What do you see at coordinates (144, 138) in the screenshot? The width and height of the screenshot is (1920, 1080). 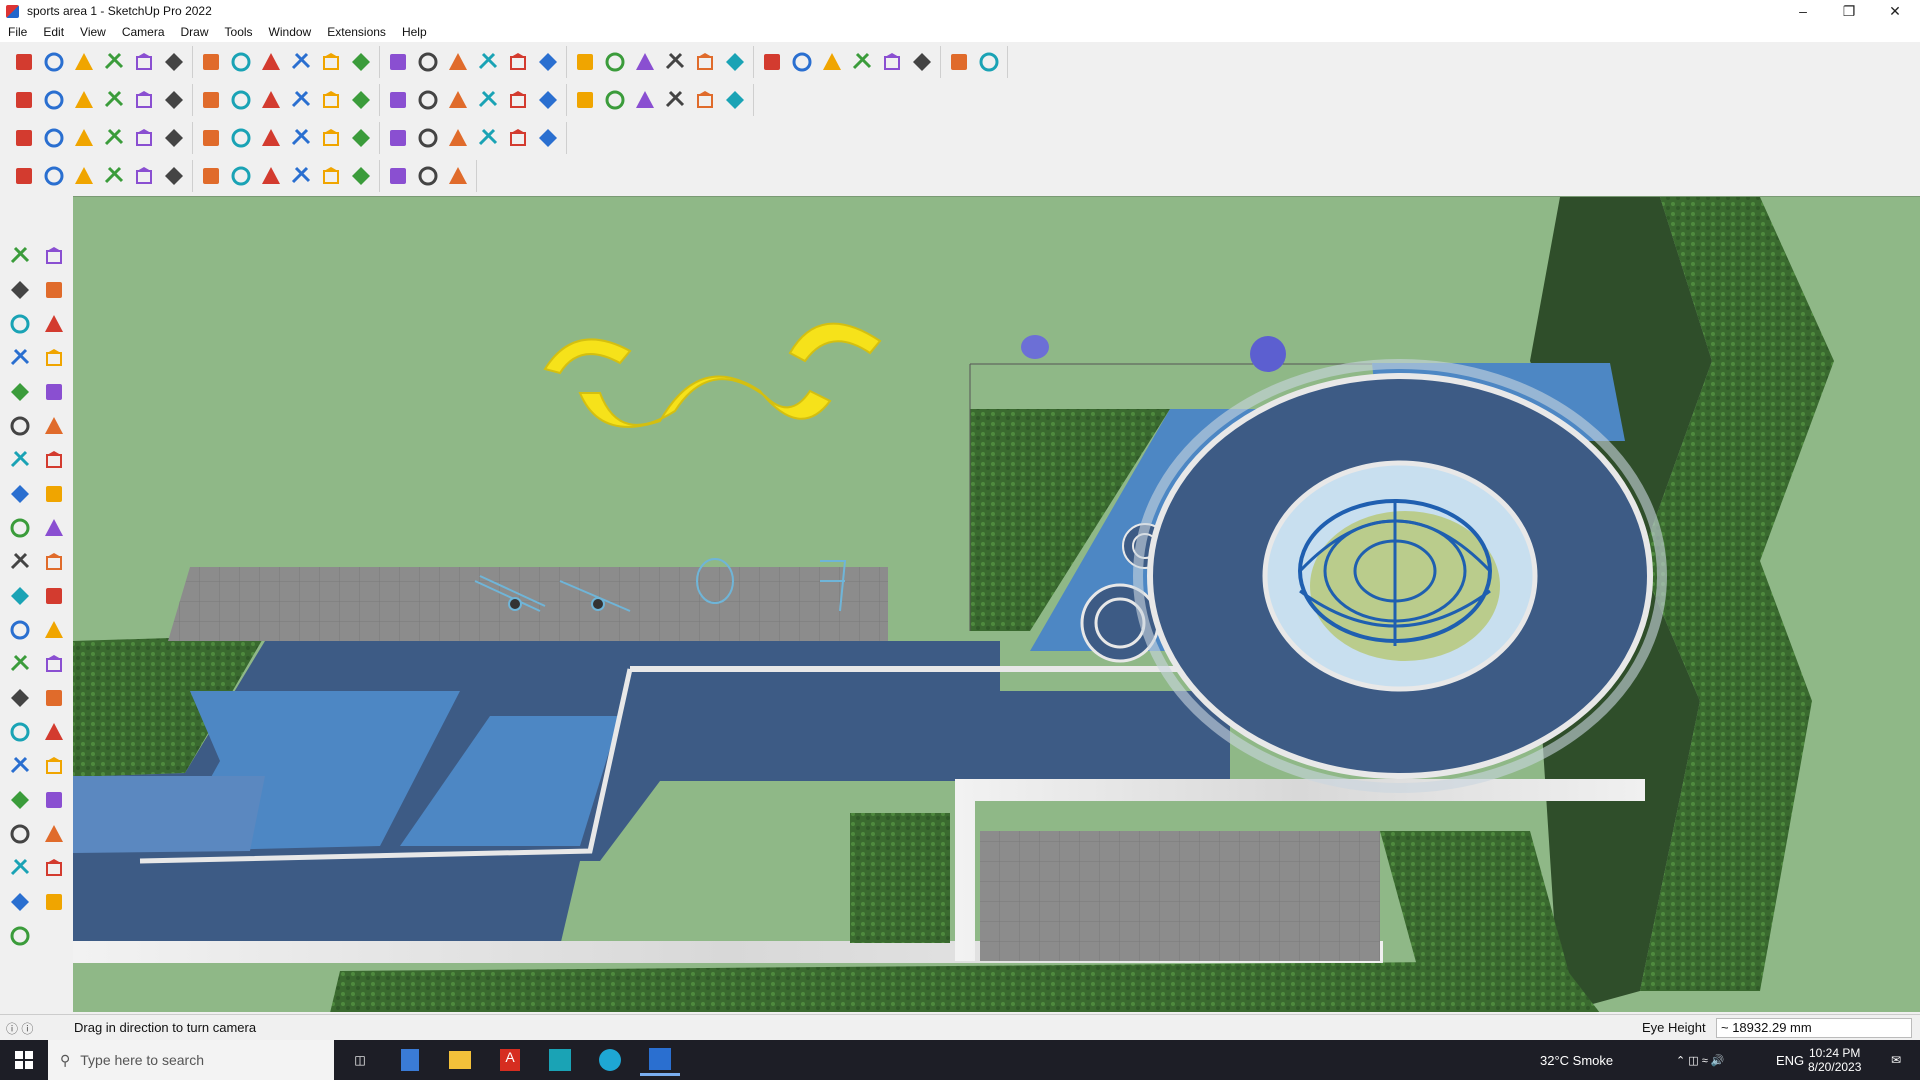 I see `split-icon` at bounding box center [144, 138].